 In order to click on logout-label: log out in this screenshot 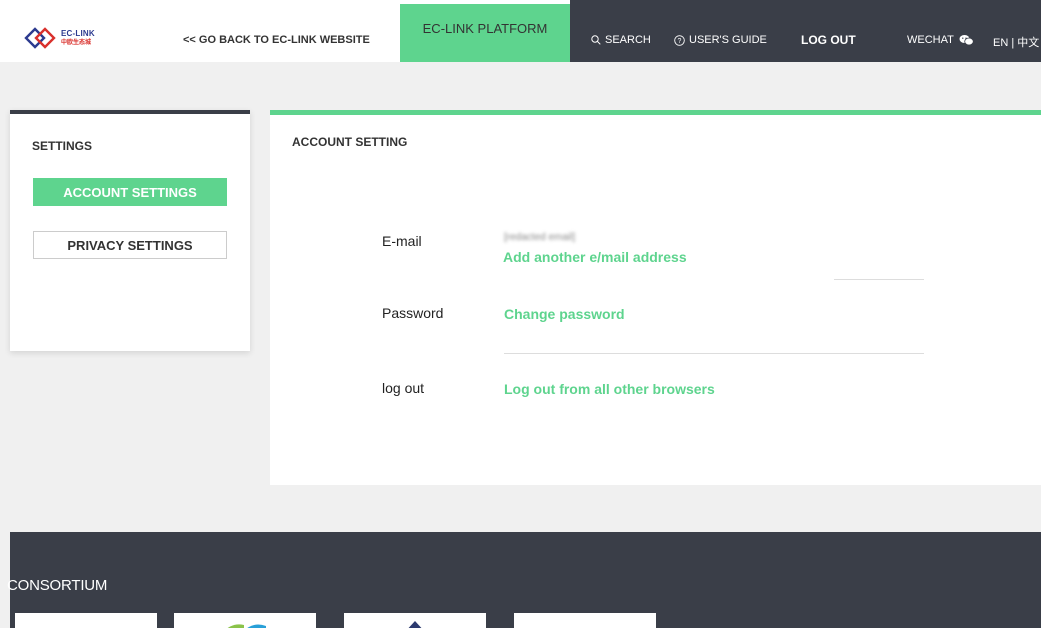, I will do `click(403, 388)`.